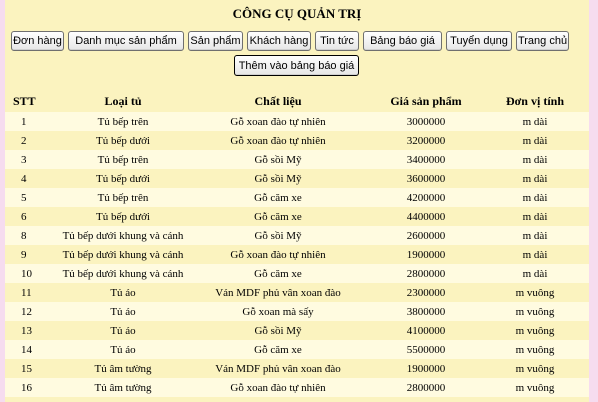  Describe the element at coordinates (426, 254) in the screenshot. I see `cell-price: 1900000` at that location.